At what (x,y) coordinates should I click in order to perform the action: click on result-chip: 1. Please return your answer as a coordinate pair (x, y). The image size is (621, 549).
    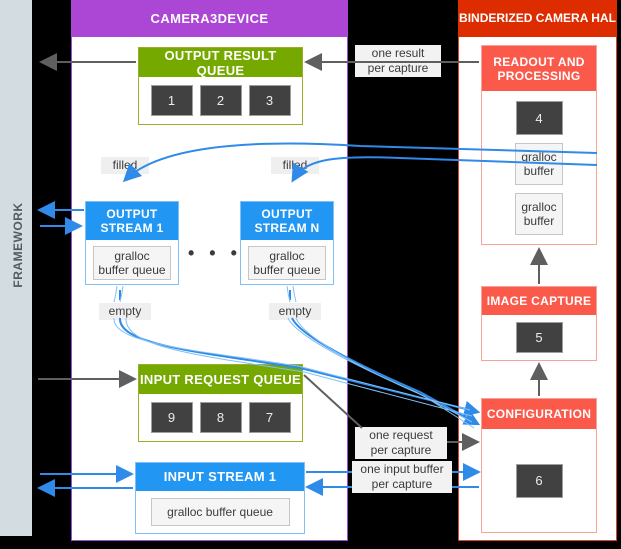
    Looking at the image, I should click on (171, 100).